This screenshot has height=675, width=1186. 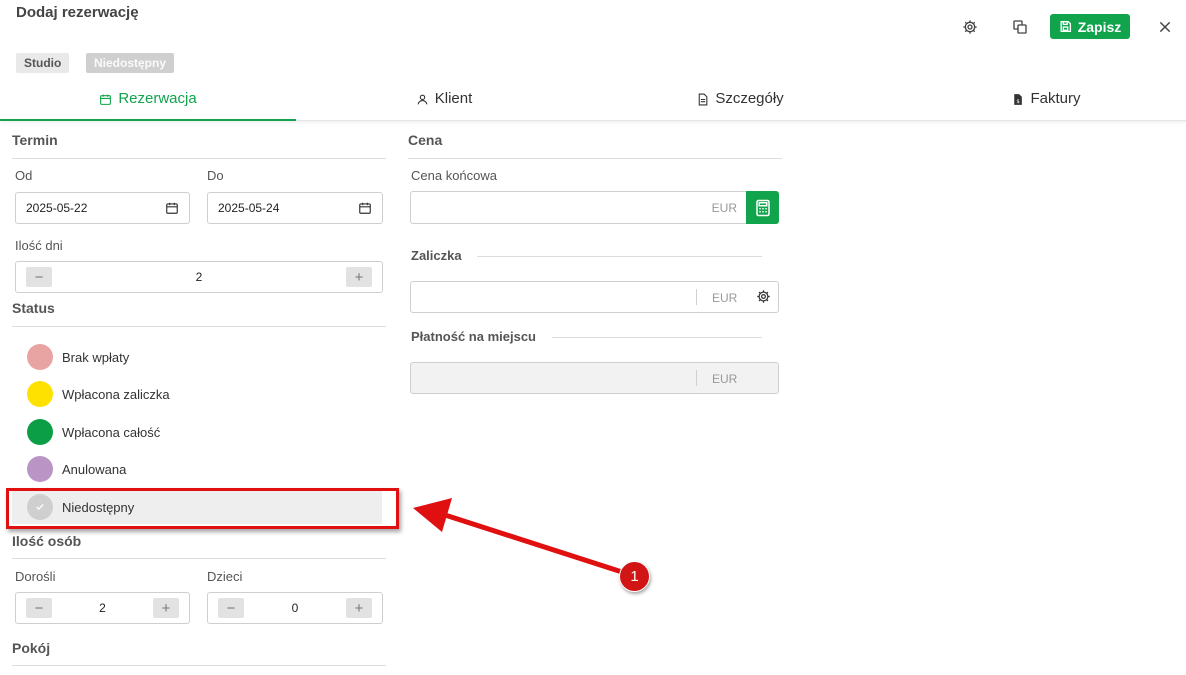 What do you see at coordinates (43, 63) in the screenshot?
I see `tag-studio: Studio` at bounding box center [43, 63].